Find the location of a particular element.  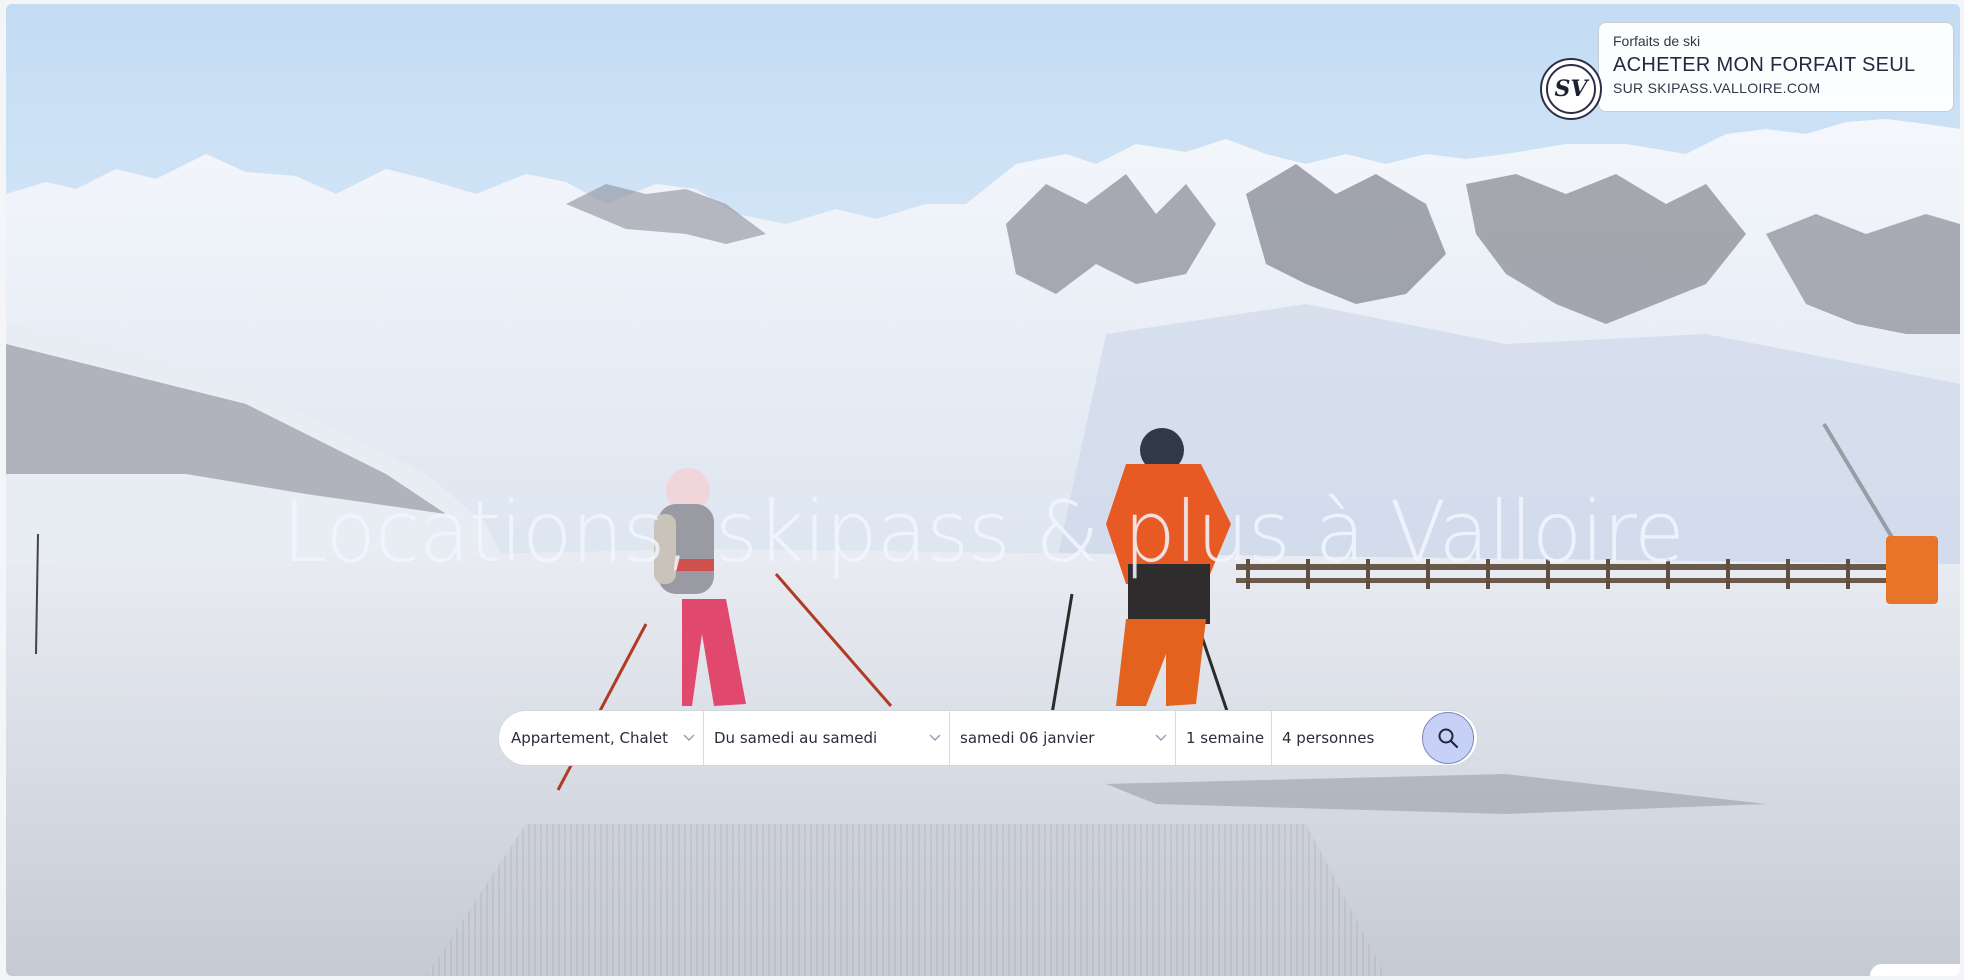

search-icon is located at coordinates (1448, 738).